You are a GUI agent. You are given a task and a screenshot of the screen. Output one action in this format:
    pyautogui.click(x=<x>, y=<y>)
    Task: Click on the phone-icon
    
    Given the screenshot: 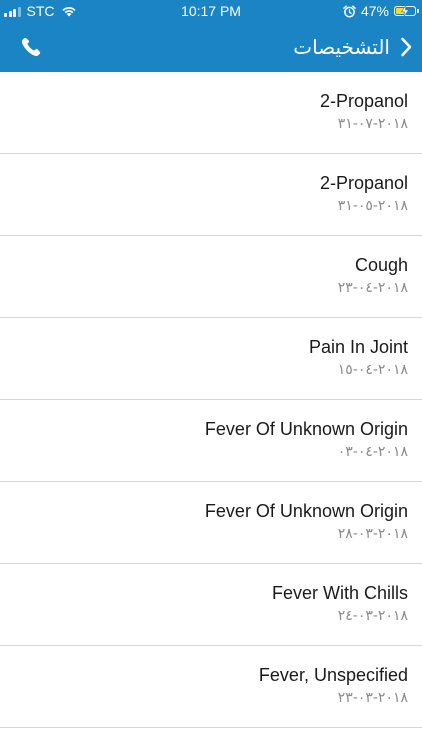 What is the action you would take?
    pyautogui.click(x=31, y=47)
    